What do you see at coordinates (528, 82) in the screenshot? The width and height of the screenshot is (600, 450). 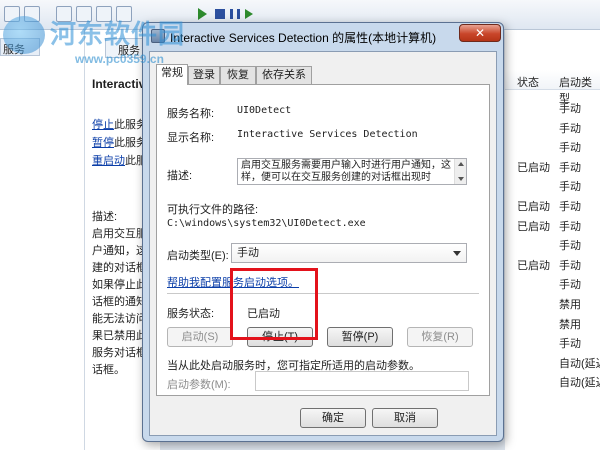 I see `column-header-status: 状态` at bounding box center [528, 82].